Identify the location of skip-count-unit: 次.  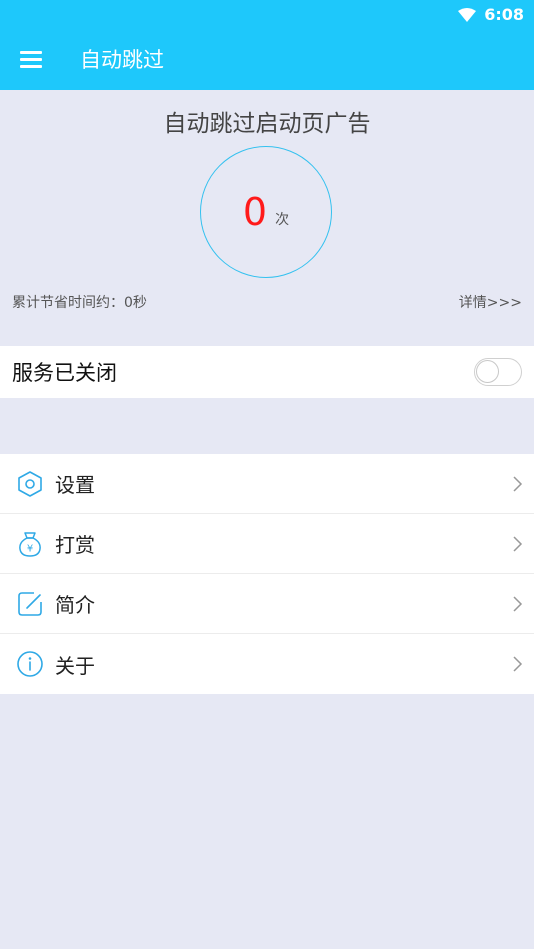
(282, 220).